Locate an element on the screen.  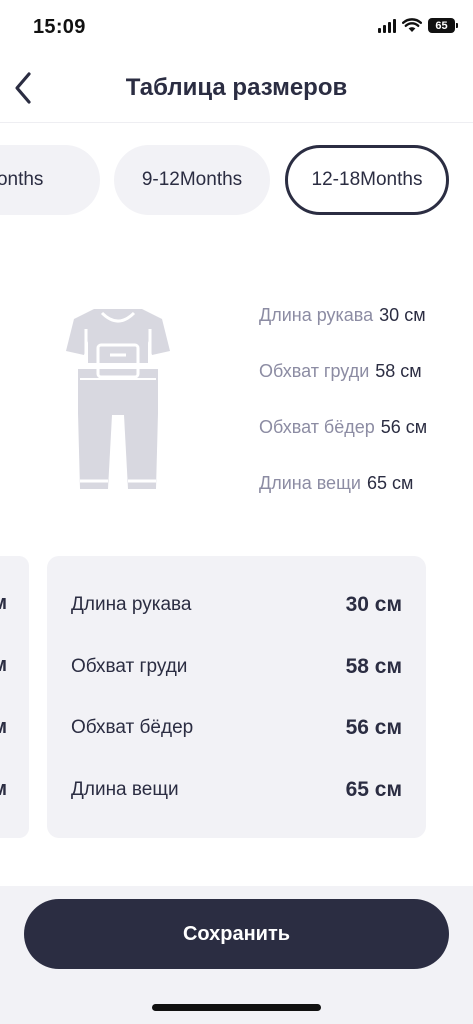
tab-12-18months: 12-18Months is located at coordinates (367, 180).